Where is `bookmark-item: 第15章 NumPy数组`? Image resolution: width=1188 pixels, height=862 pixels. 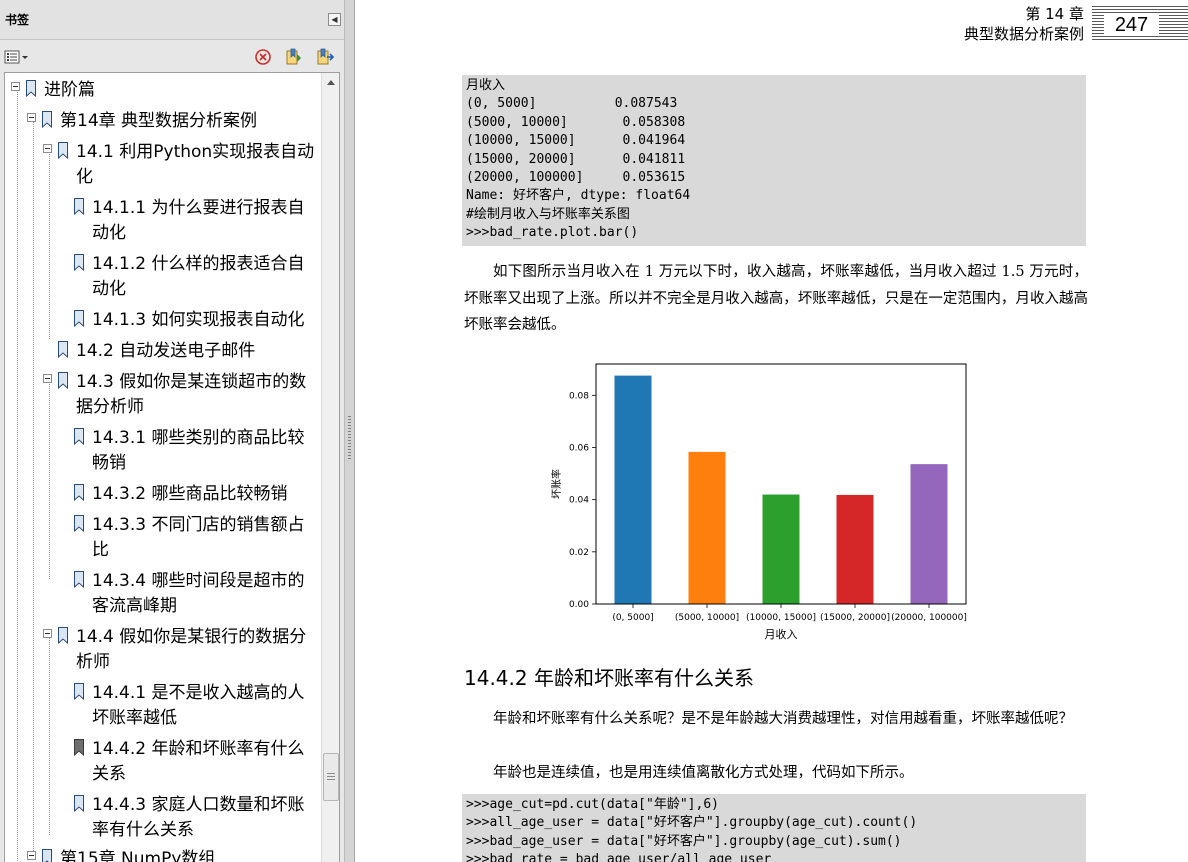 bookmark-item: 第15章 NumPy数组 is located at coordinates (163, 854).